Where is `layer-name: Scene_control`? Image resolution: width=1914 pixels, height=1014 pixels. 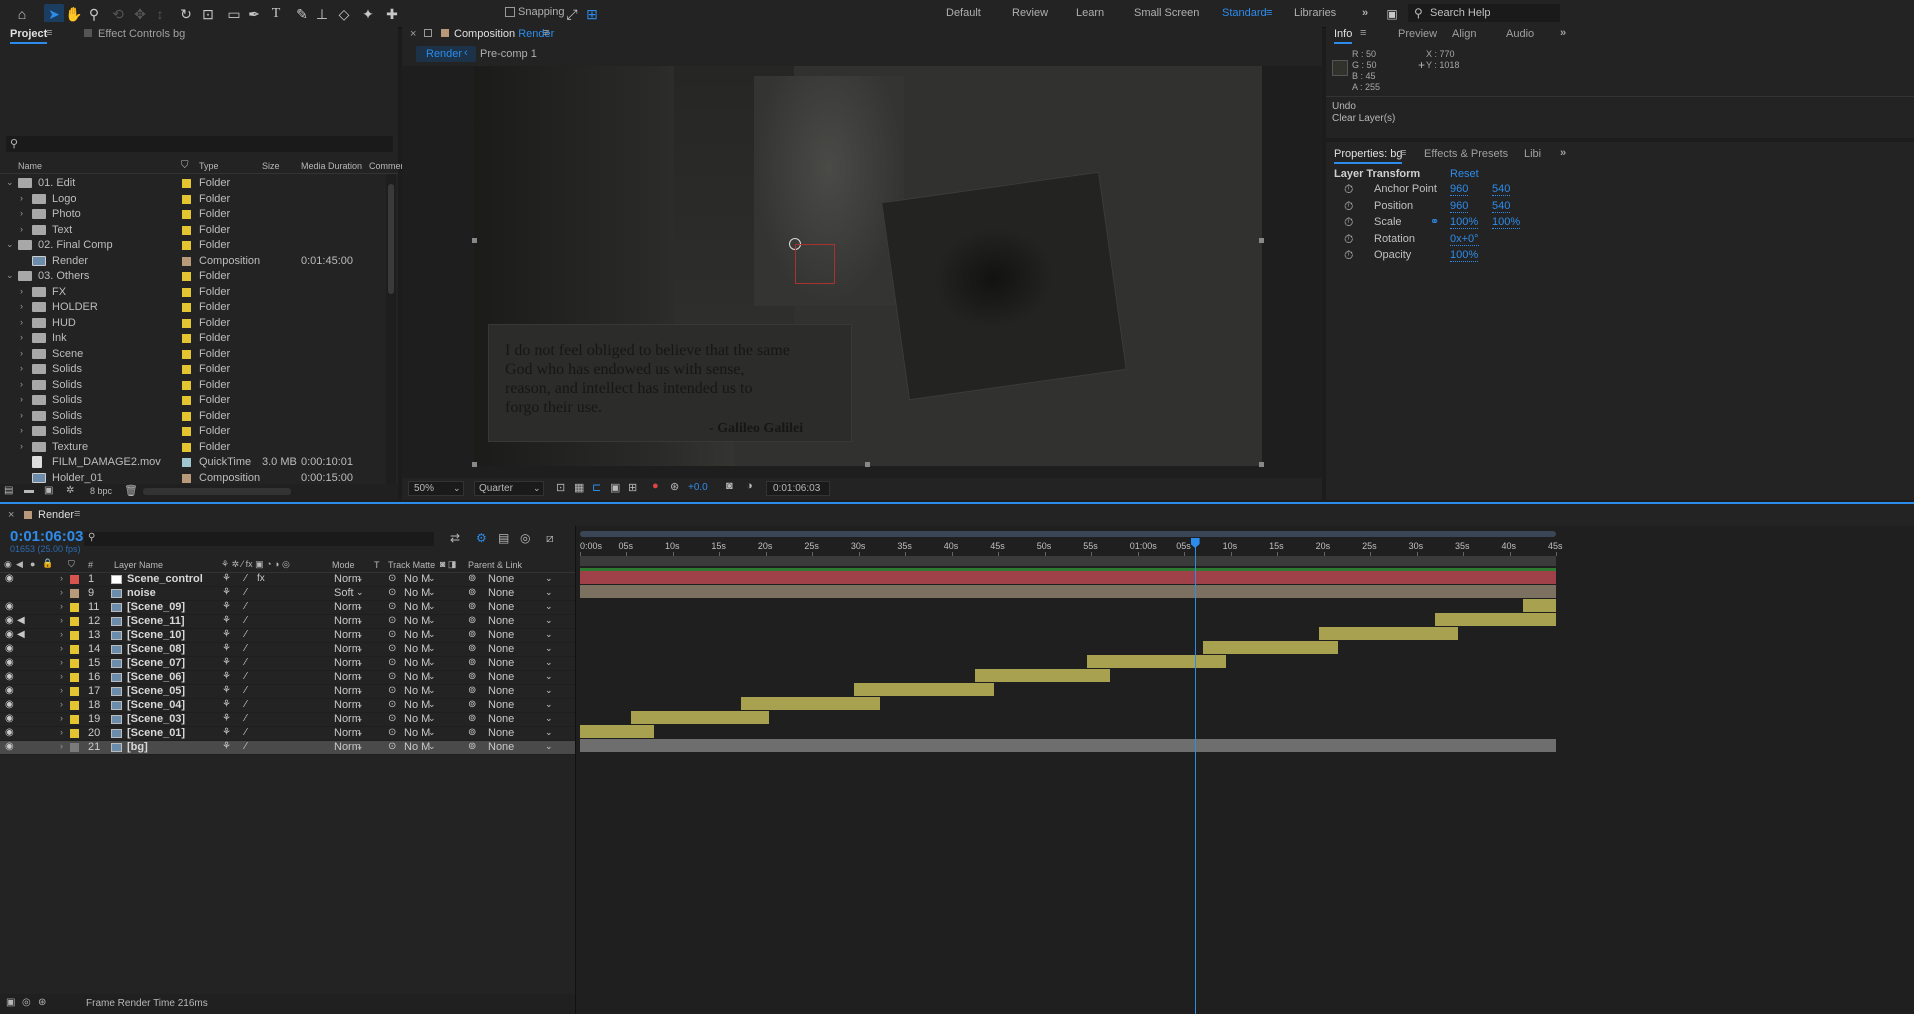 layer-name: Scene_control is located at coordinates (165, 579).